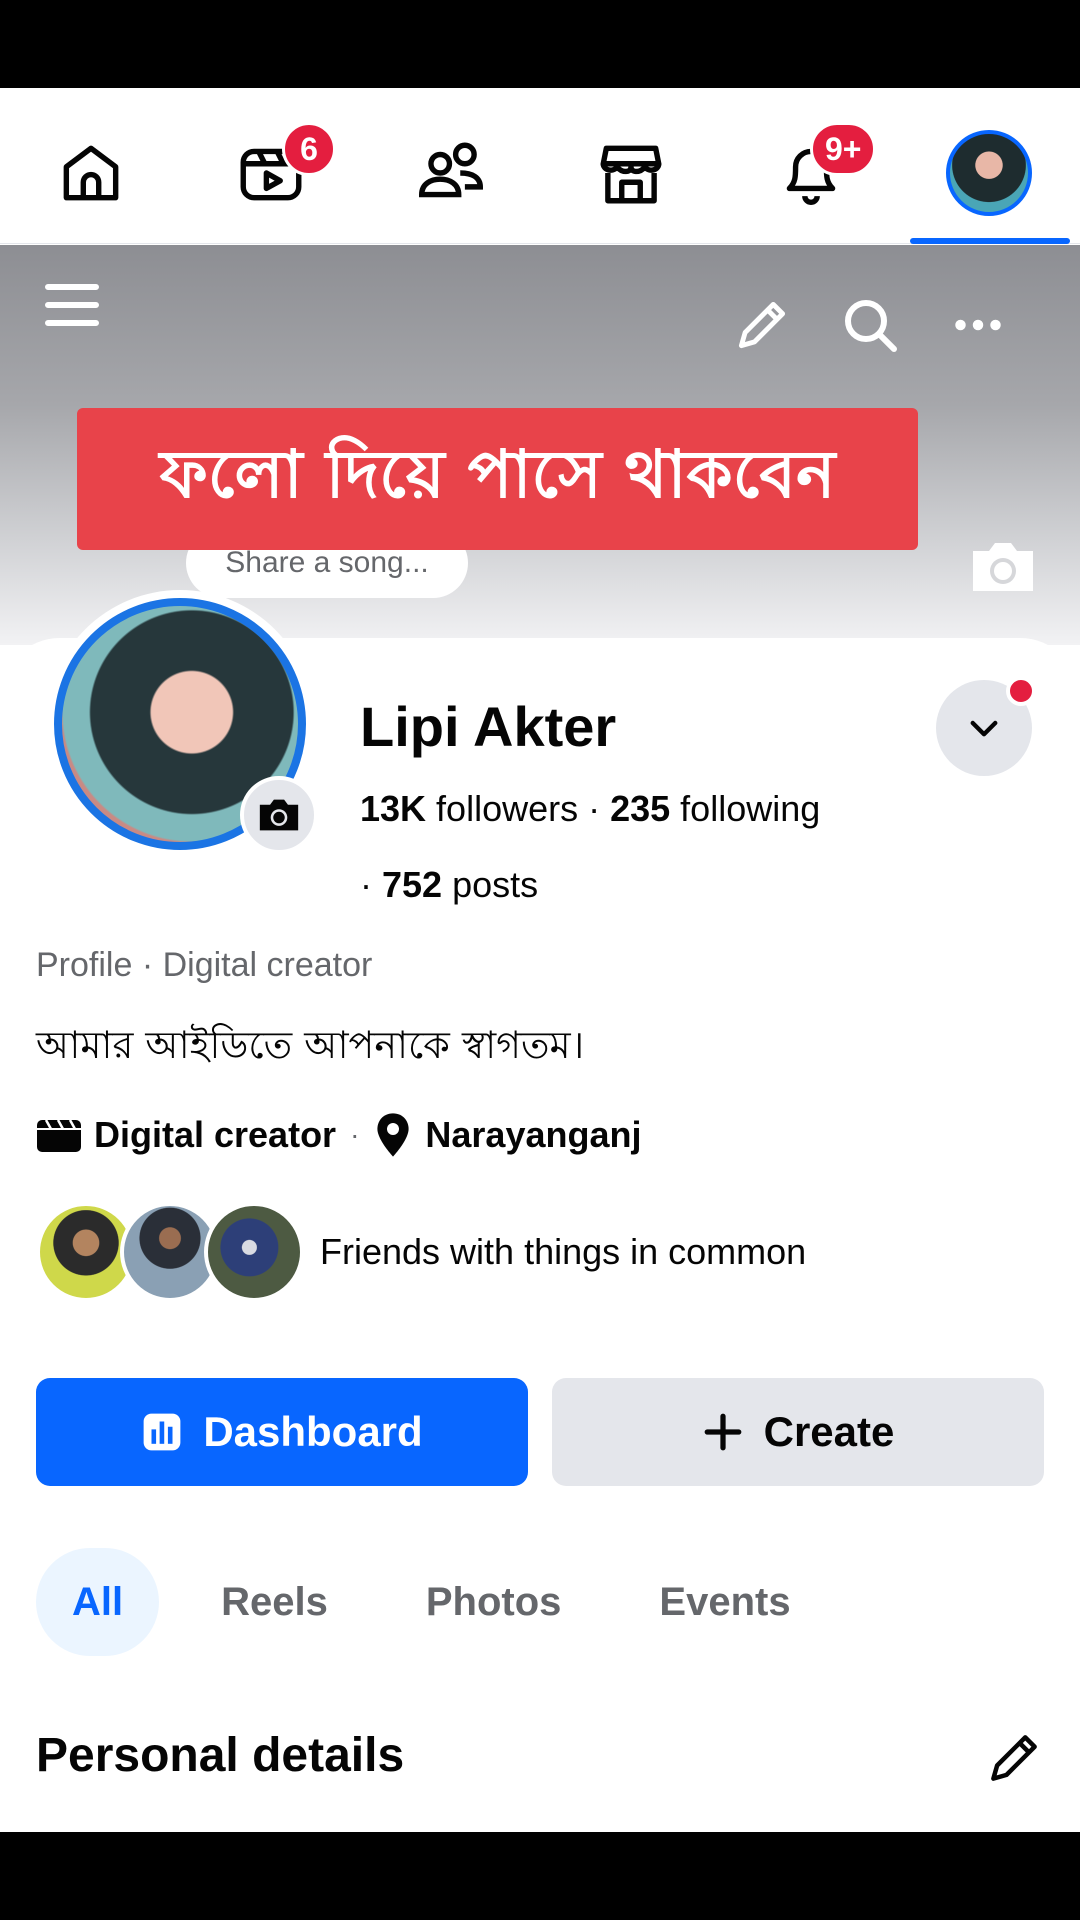  Describe the element at coordinates (745, 808) in the screenshot. I see `following-label: following` at that location.